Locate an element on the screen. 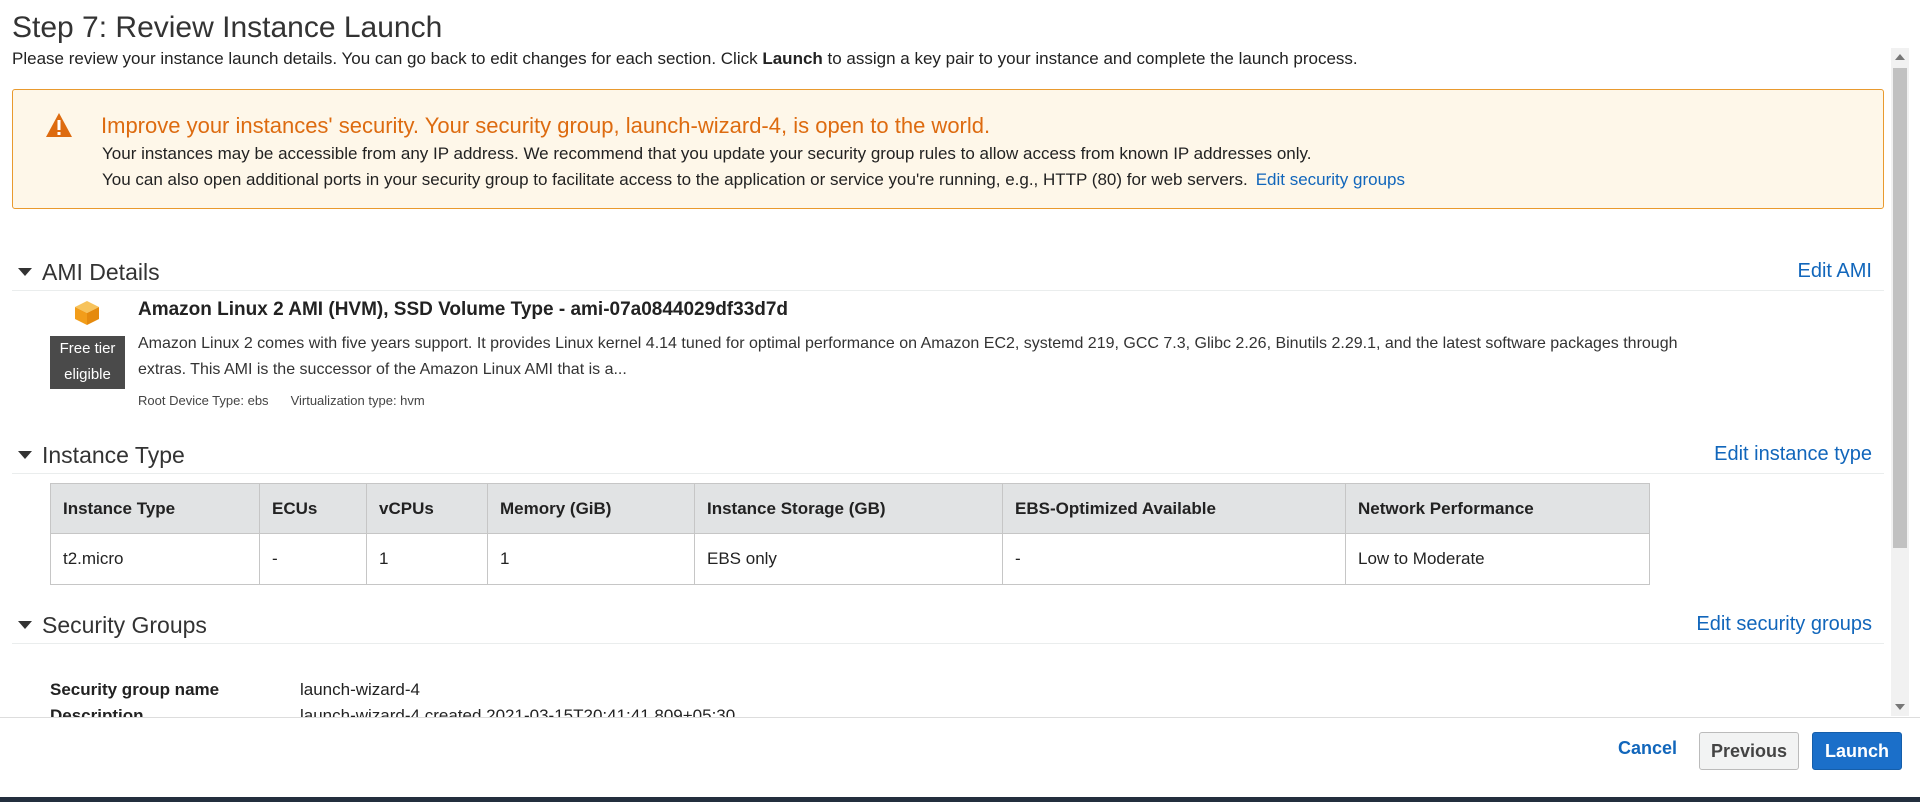 This screenshot has width=1920, height=802. section-instance-type: Instance Type Edit instance type is located at coordinates (948, 455).